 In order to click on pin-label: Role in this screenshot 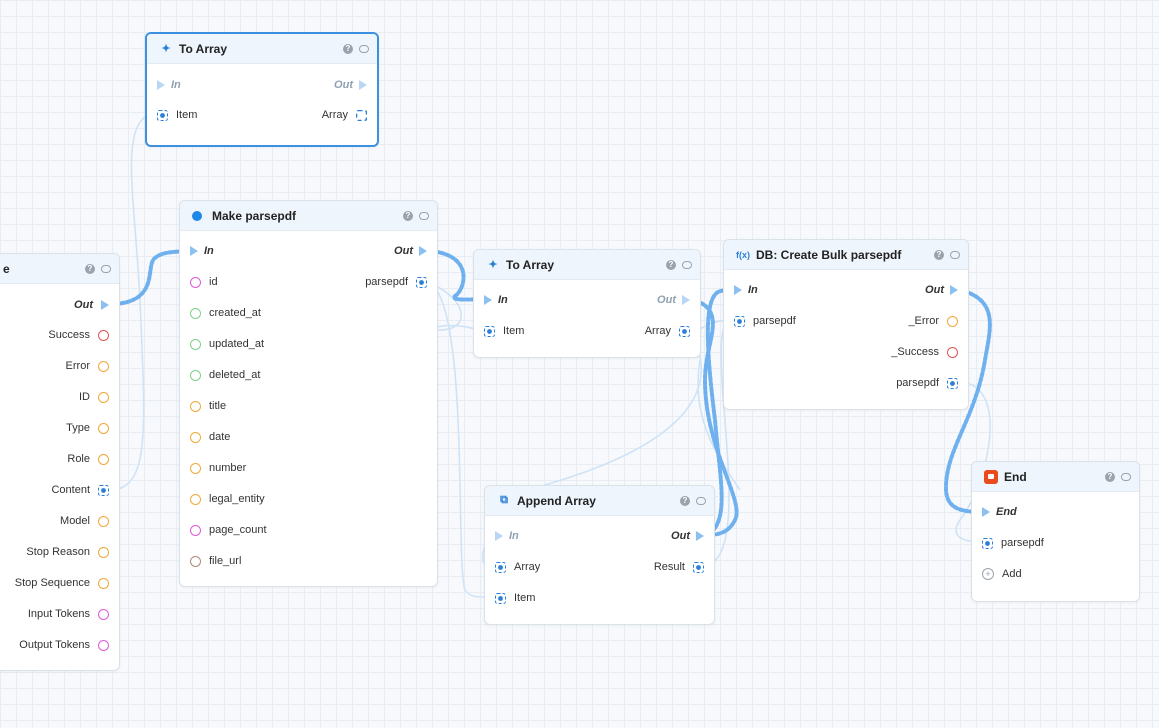, I will do `click(78, 459)`.